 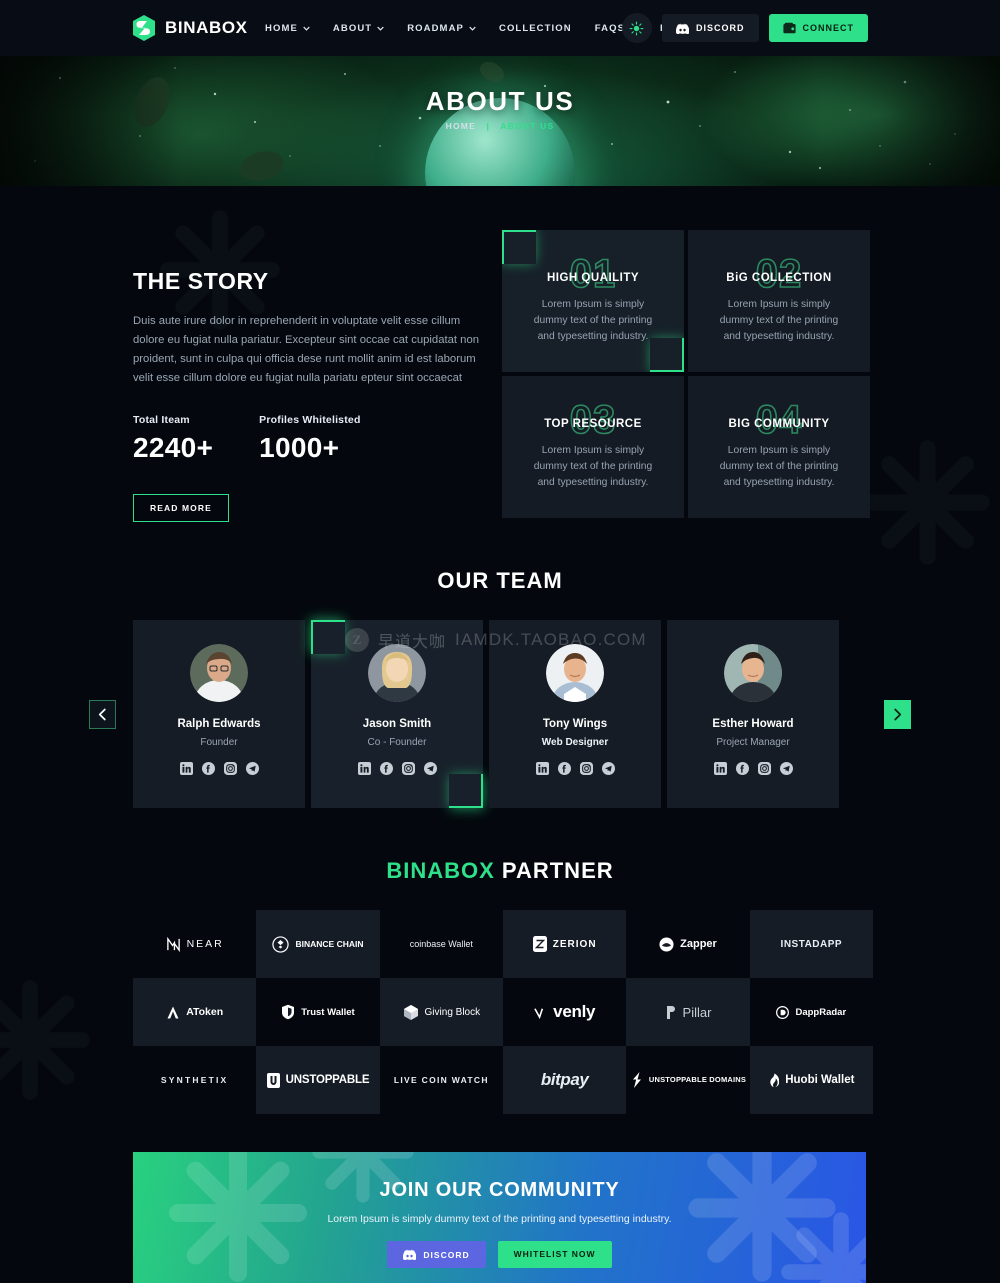 I want to click on team-member-name: Ralph Edwards, so click(x=219, y=724).